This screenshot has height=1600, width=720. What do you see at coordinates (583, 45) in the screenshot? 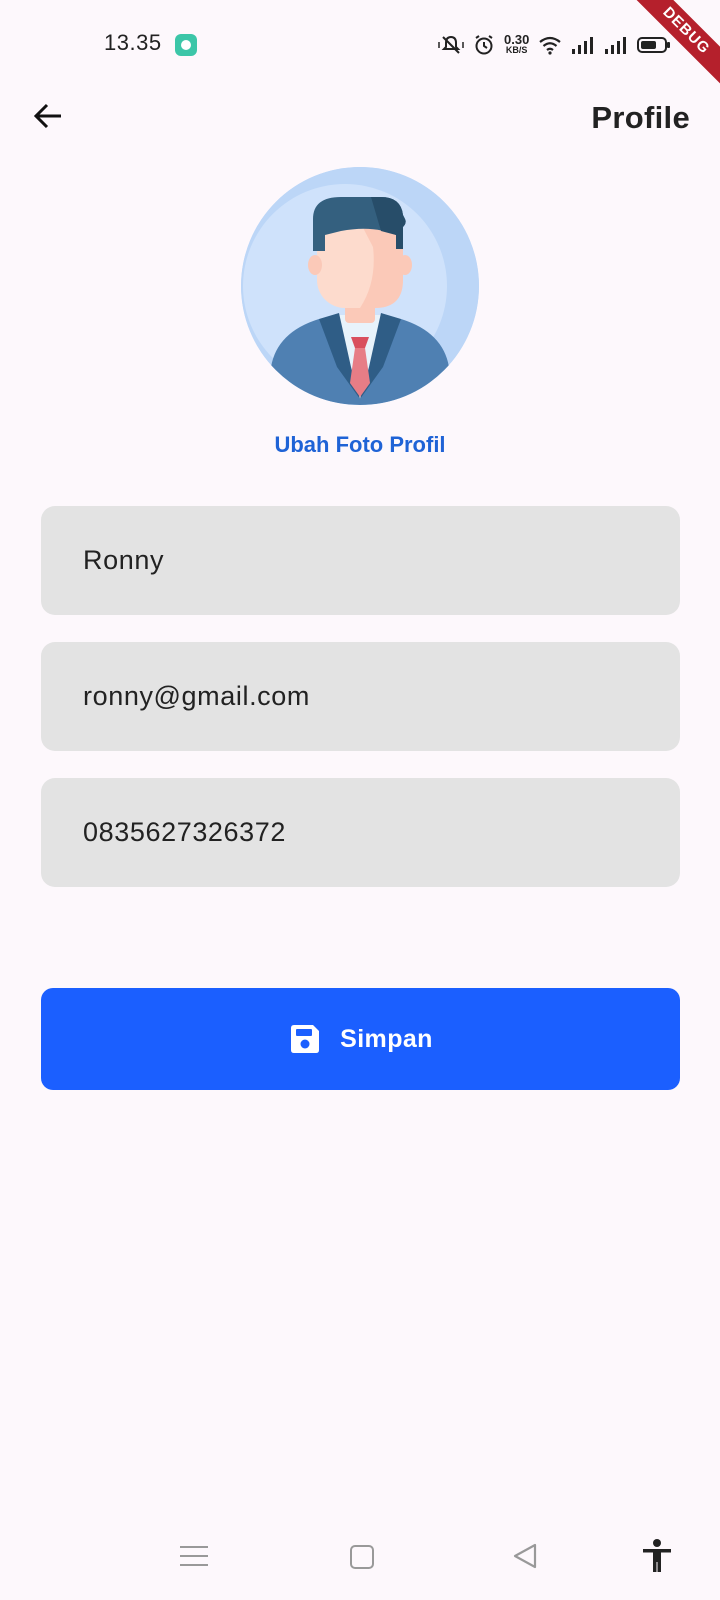
I see `signal-icon-sim1` at bounding box center [583, 45].